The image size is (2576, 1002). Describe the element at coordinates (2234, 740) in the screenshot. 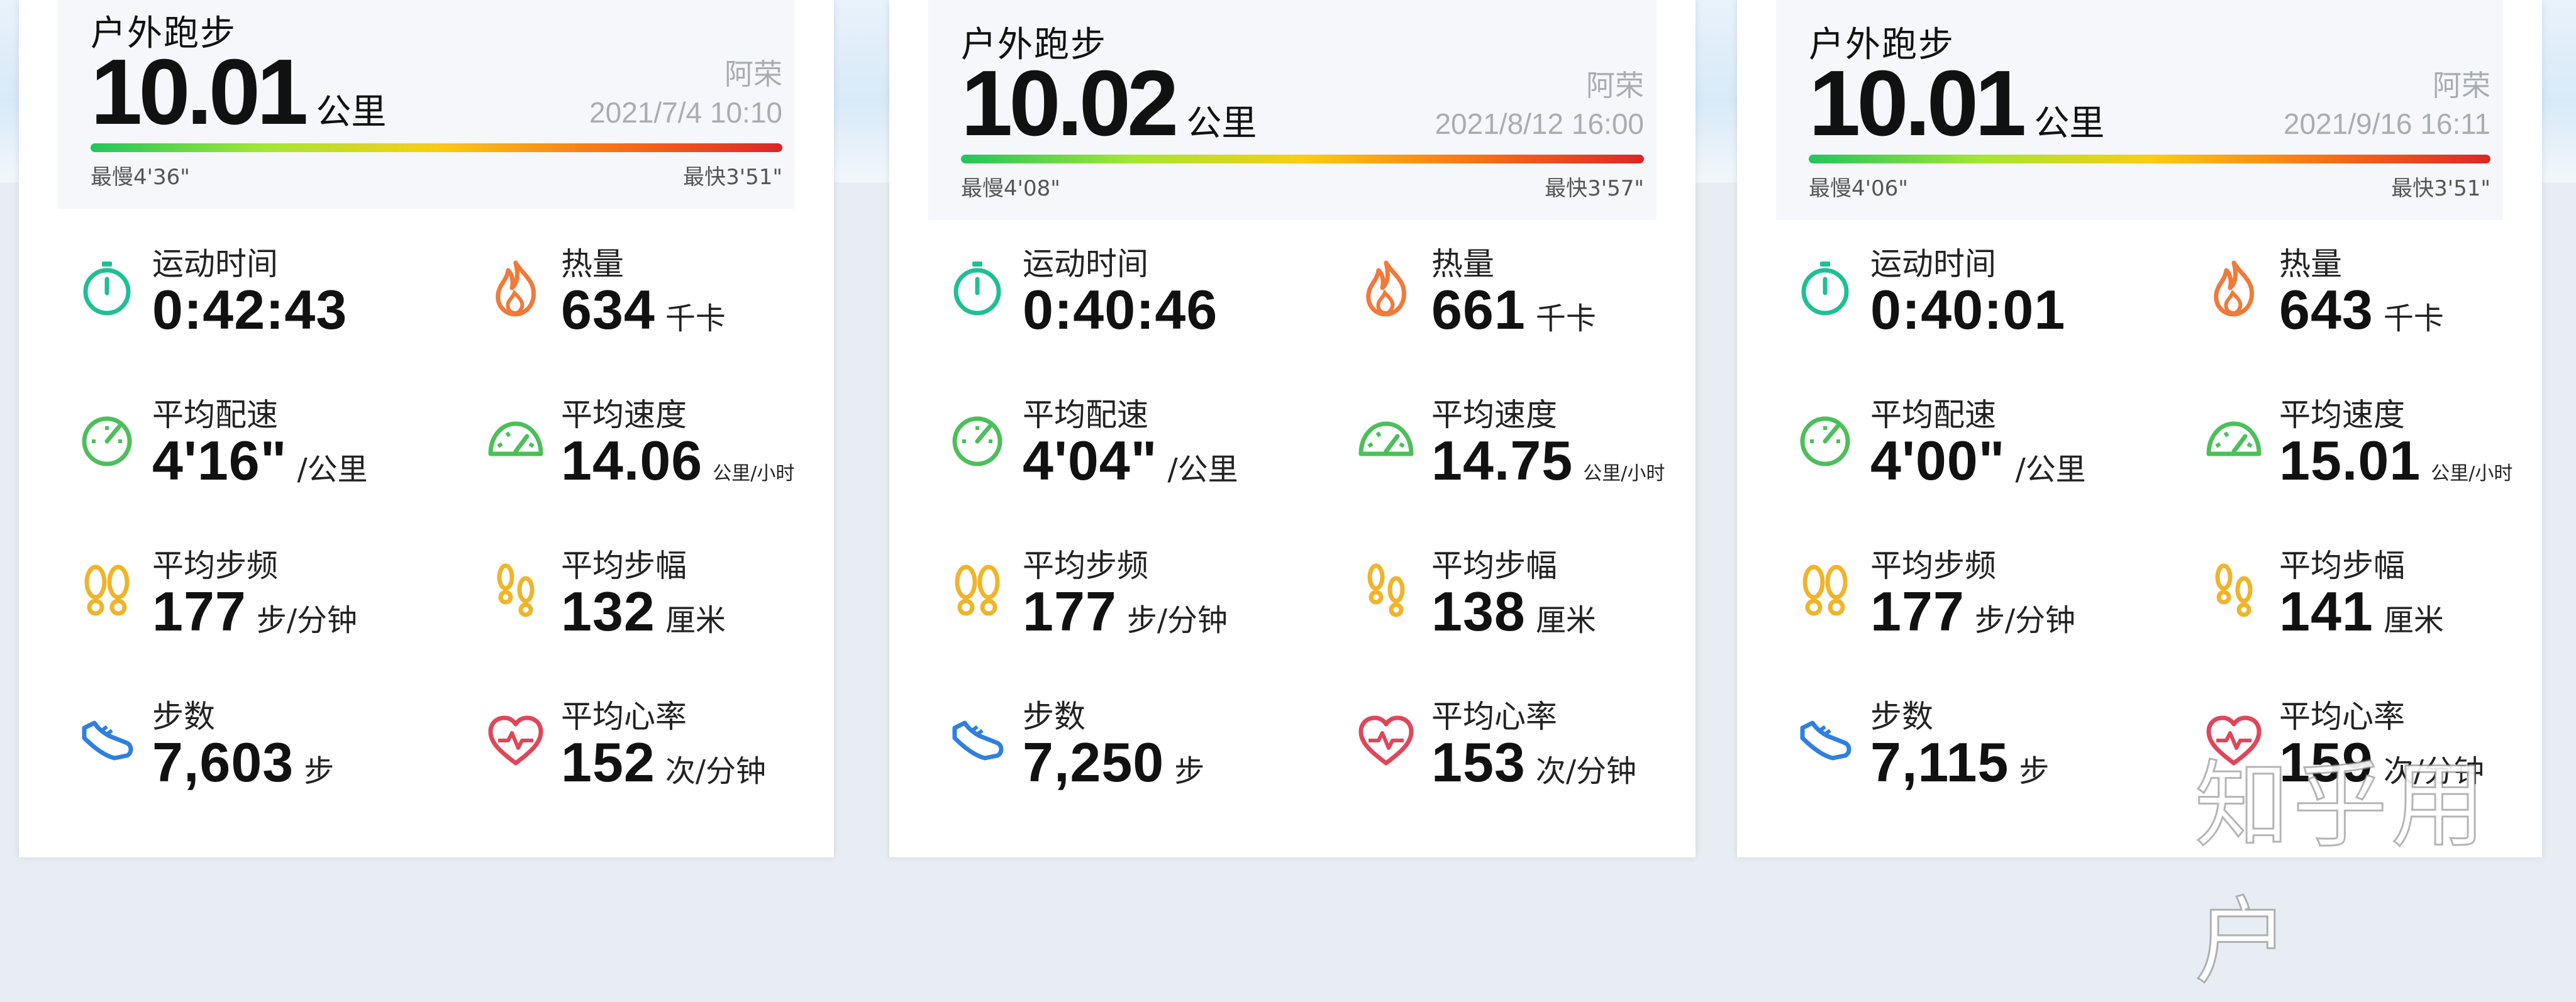

I see `heart-rate-icon` at that location.